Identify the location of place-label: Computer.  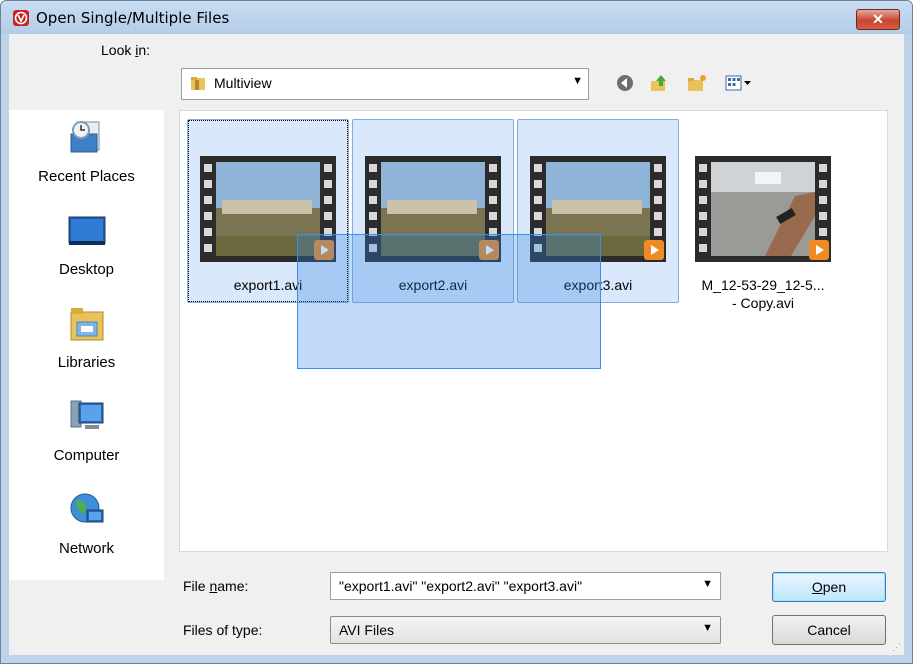
(86, 455).